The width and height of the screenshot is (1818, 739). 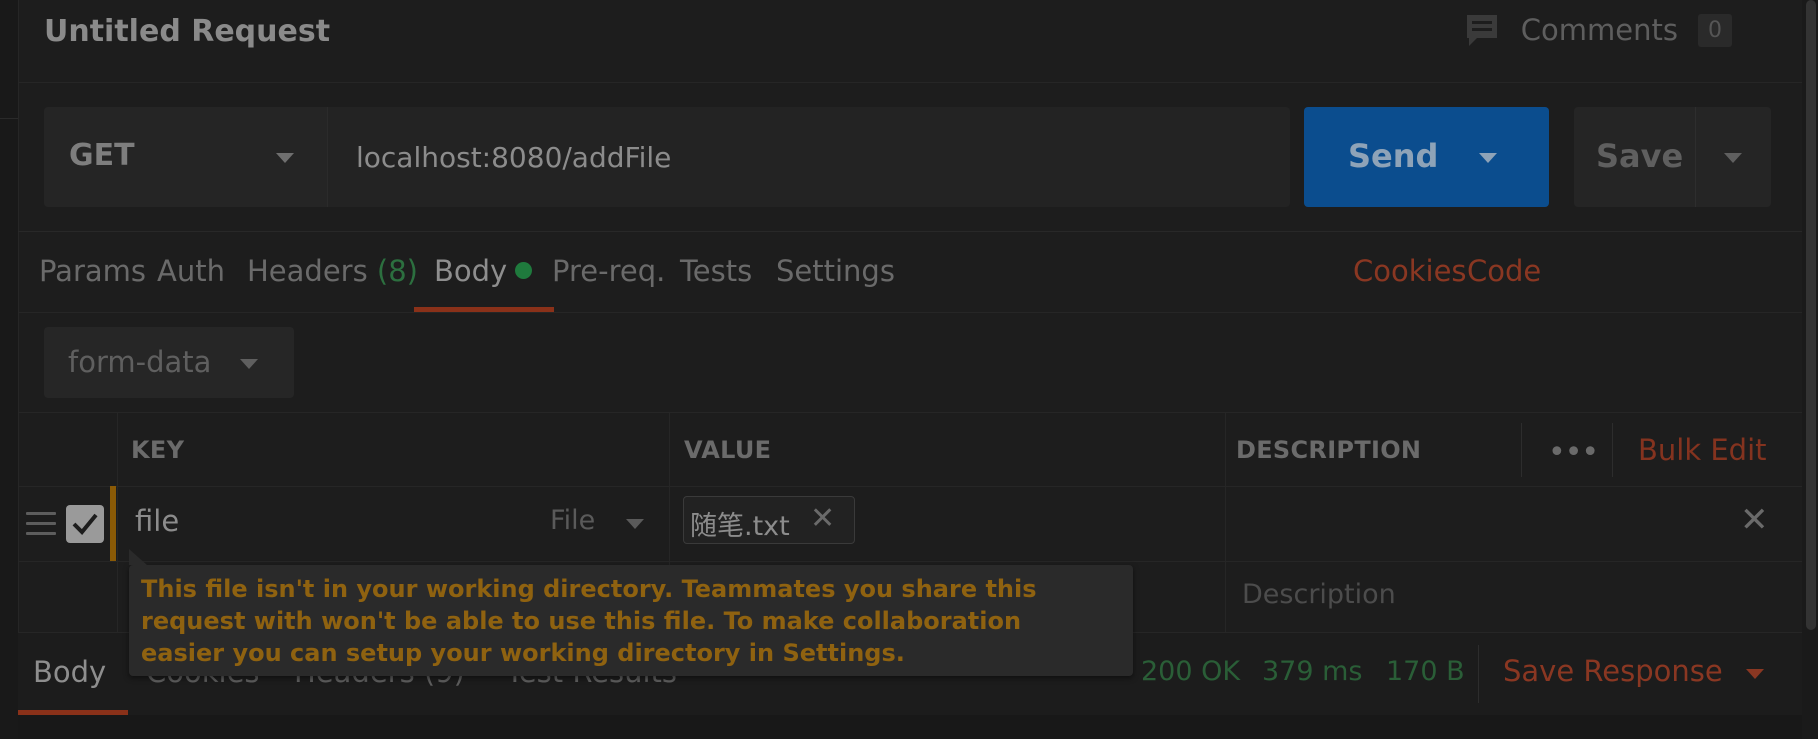 What do you see at coordinates (187, 31) in the screenshot?
I see `request-title: Untitled Request` at bounding box center [187, 31].